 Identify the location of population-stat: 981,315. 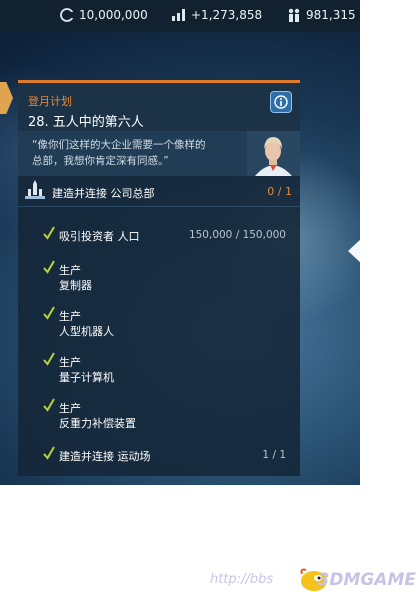
(321, 15).